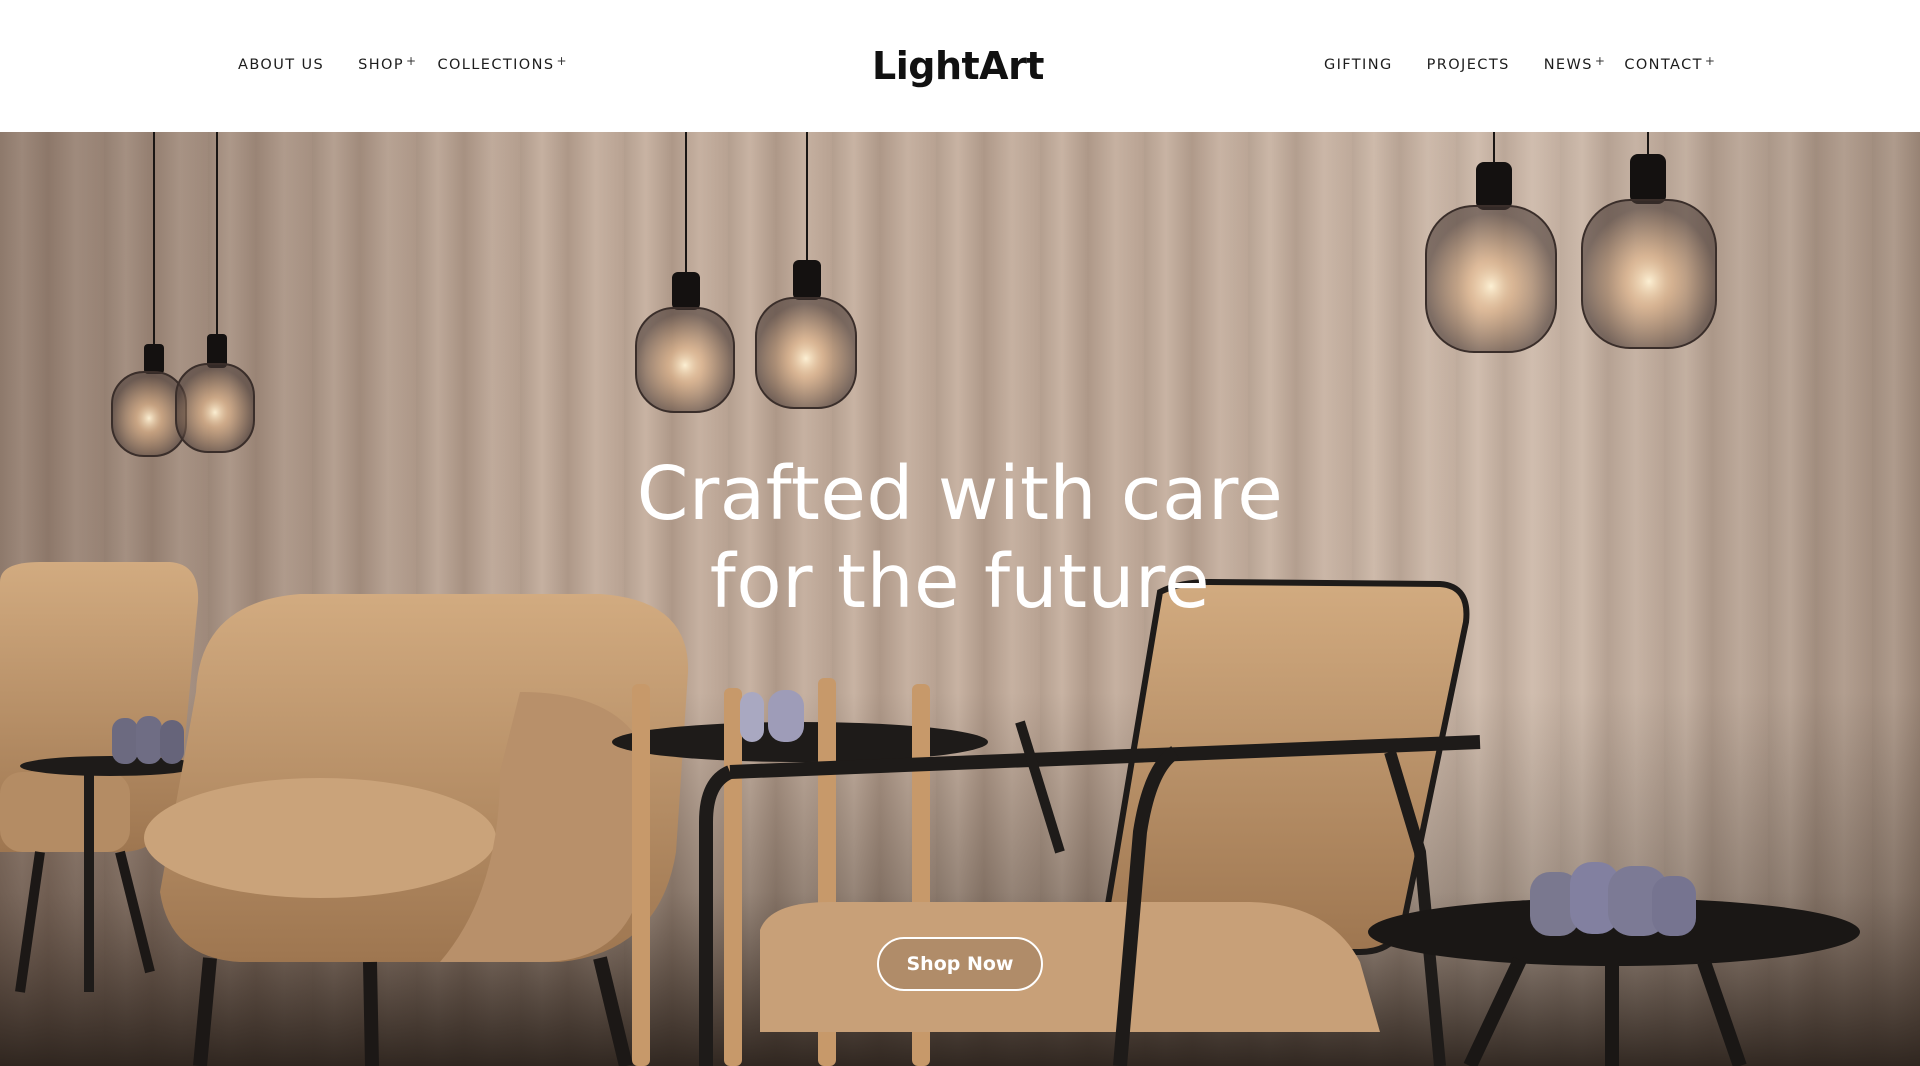 This screenshot has height=1066, width=1920. I want to click on nav-item-news: NEWS +, so click(1575, 65).